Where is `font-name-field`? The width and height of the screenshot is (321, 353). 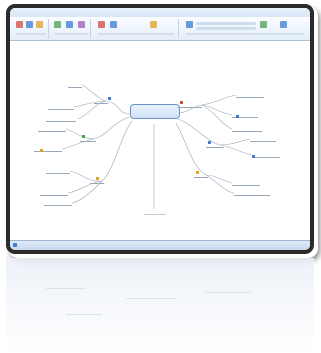 font-name-field is located at coordinates (226, 23).